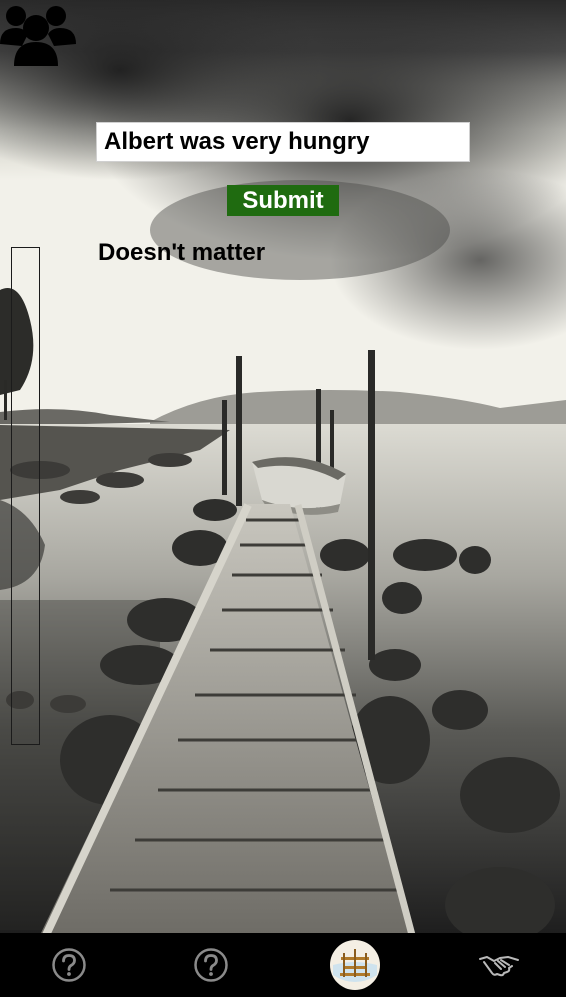 Image resolution: width=566 pixels, height=997 pixels. I want to click on story-input-field, so click(283, 142).